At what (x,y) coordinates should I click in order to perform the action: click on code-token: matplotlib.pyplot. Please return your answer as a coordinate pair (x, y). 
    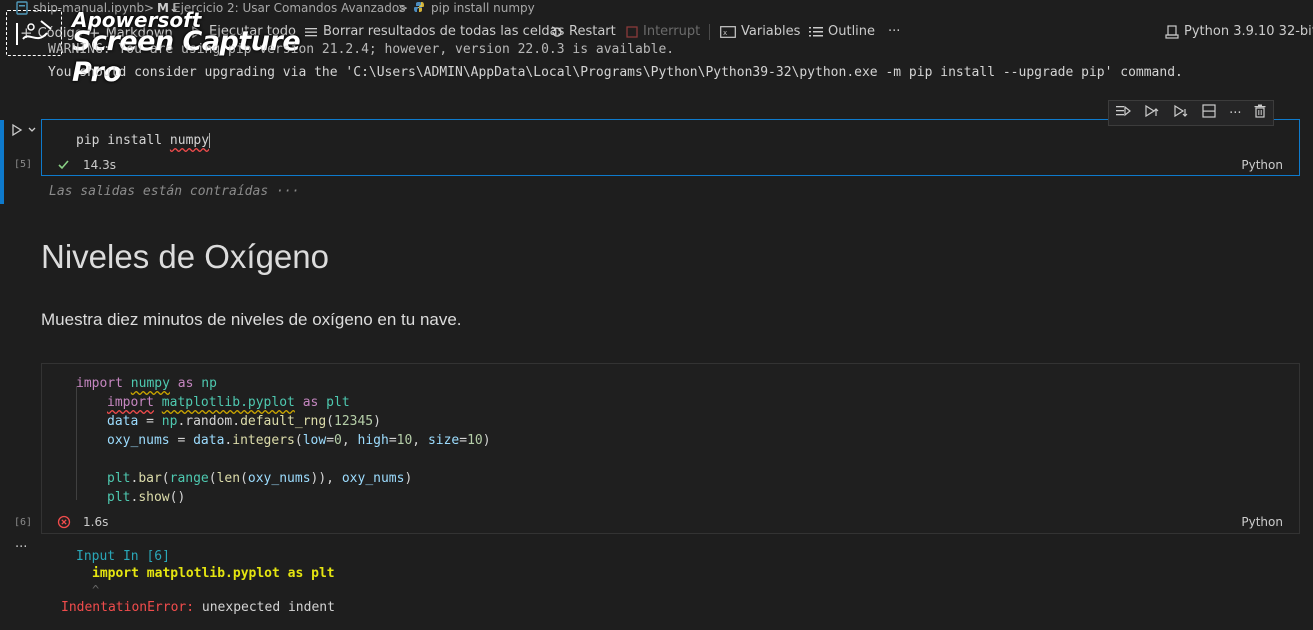
    Looking at the image, I should click on (228, 402).